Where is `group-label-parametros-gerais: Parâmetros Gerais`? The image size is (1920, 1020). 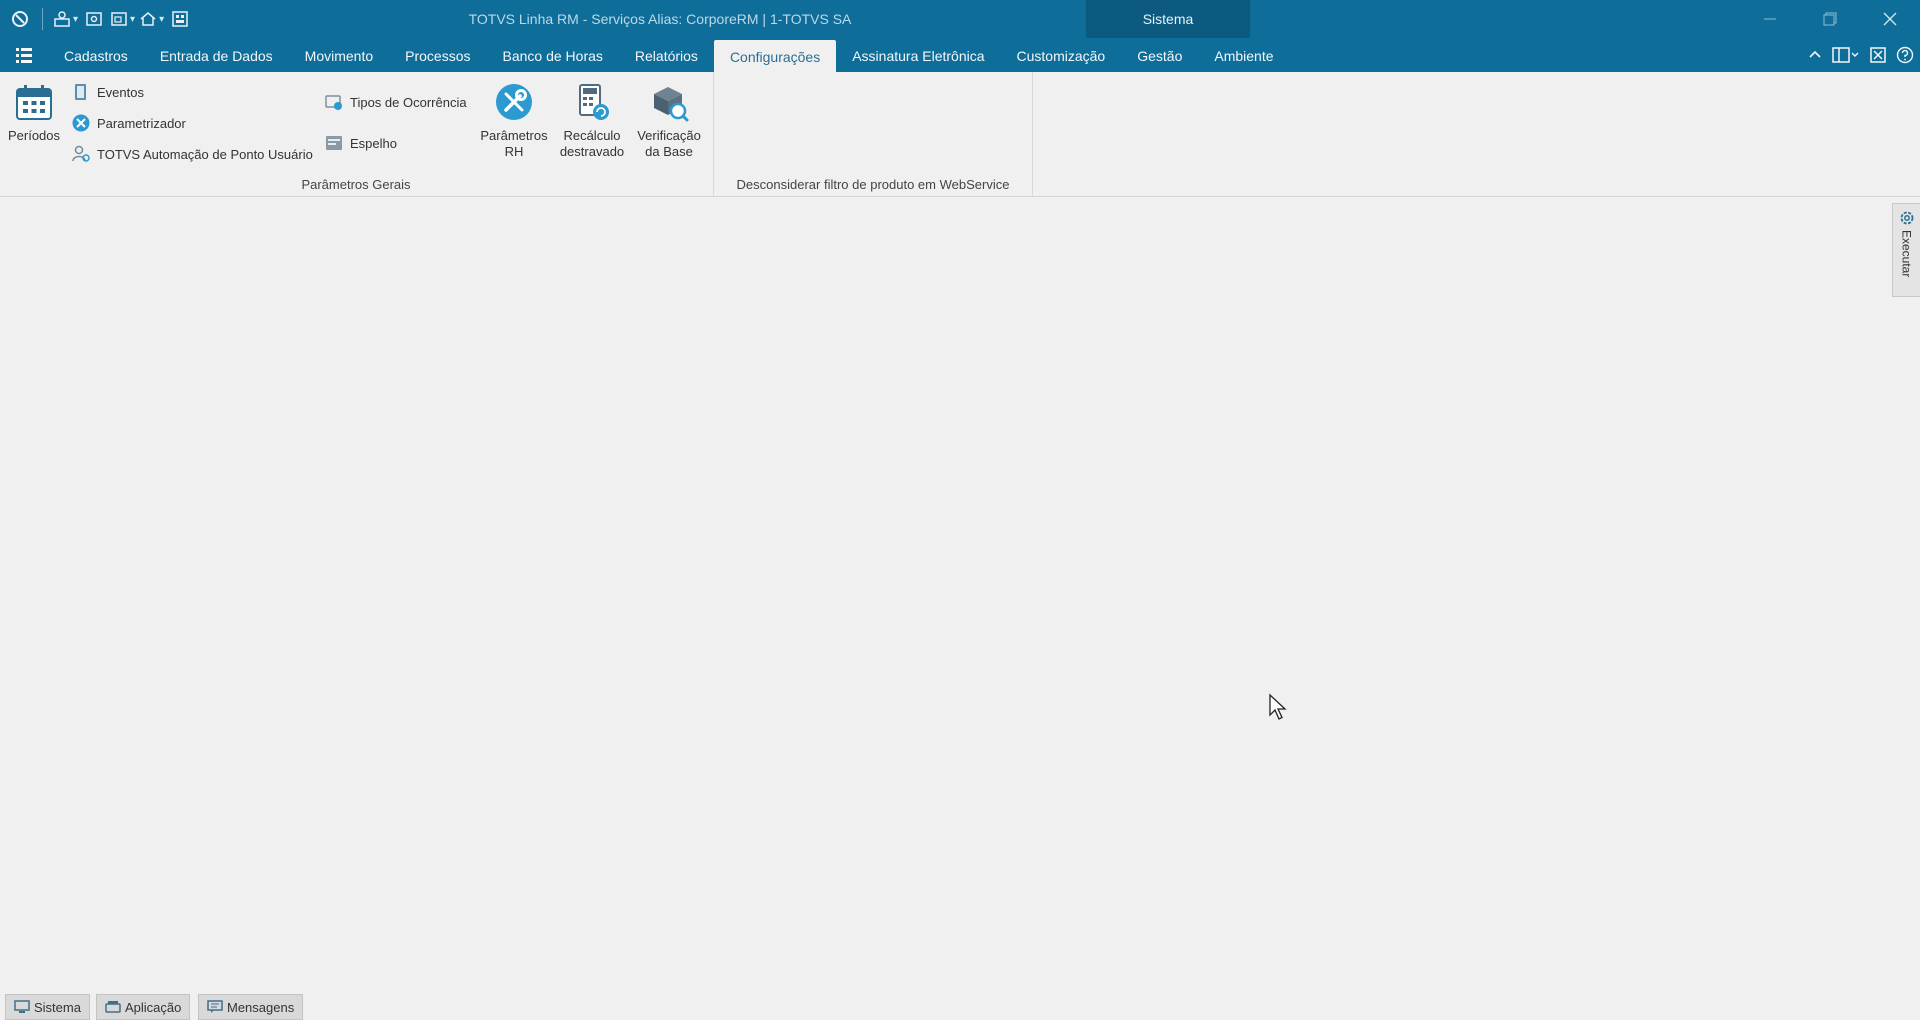
group-label-parametros-gerais: Parâmetros Gerais is located at coordinates (356, 184).